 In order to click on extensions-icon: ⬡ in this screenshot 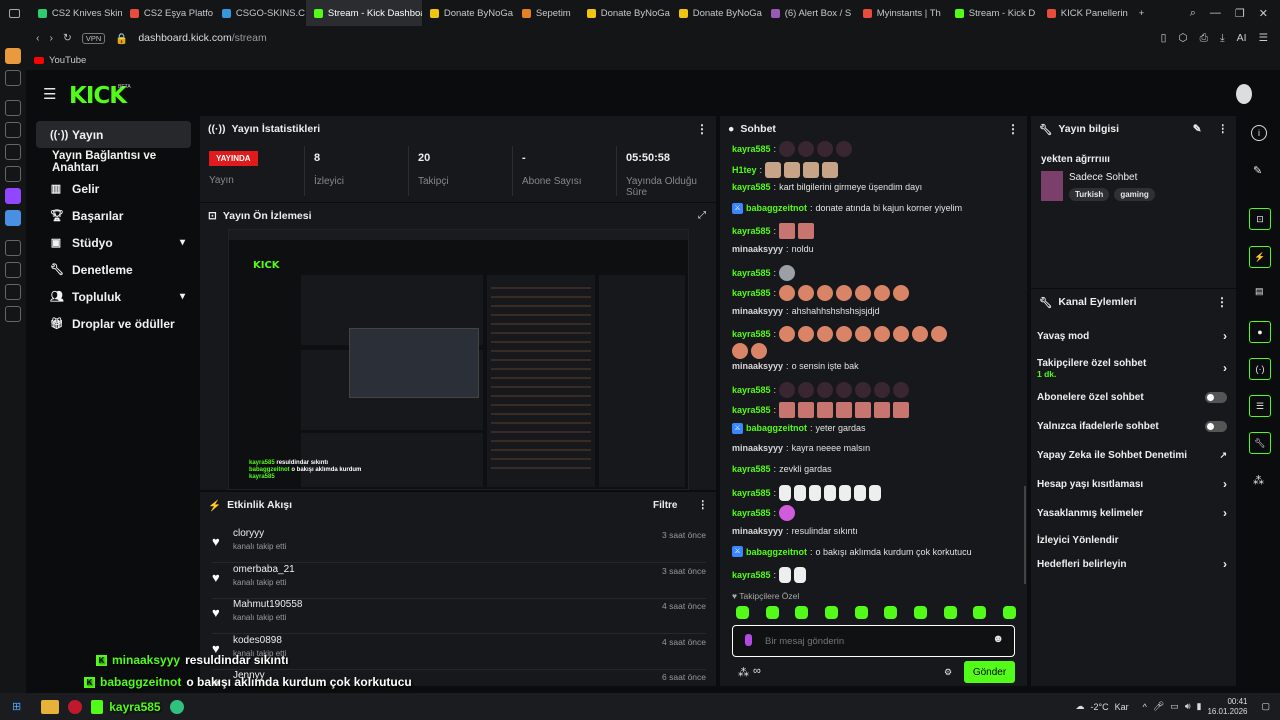, I will do `click(1182, 38)`.